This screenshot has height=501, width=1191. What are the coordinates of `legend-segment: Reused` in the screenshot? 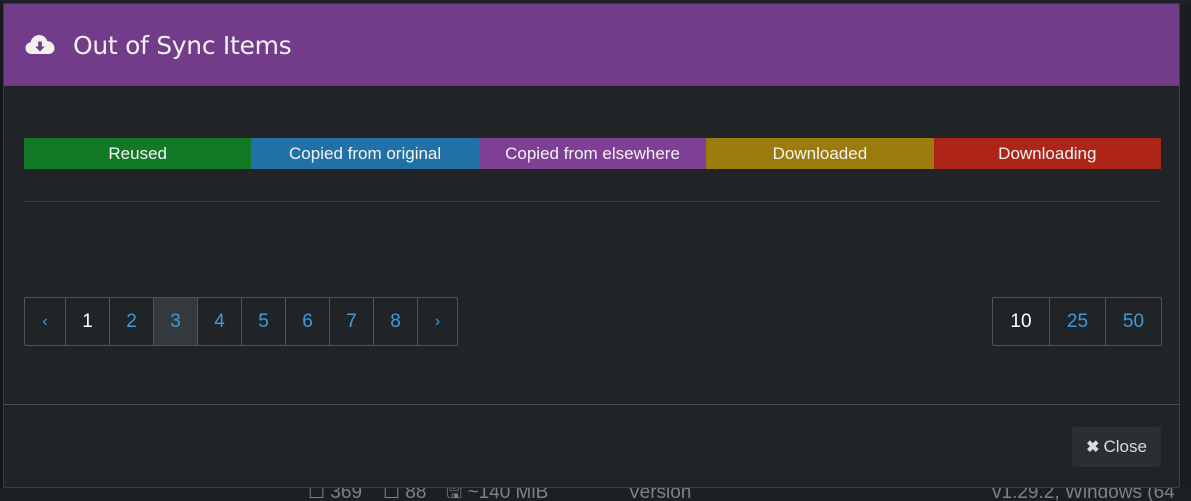 It's located at (138, 153).